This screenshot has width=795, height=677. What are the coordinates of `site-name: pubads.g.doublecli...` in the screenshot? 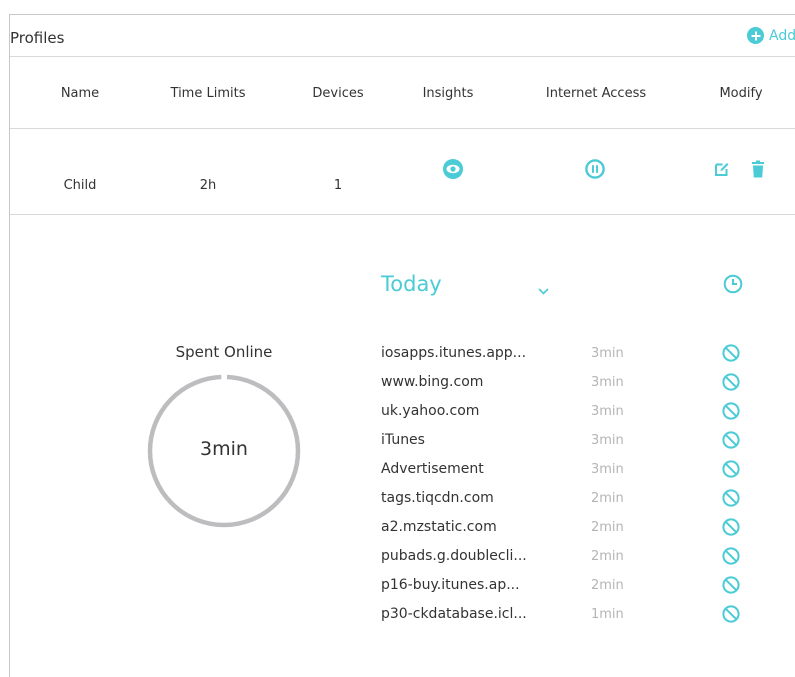 It's located at (454, 556).